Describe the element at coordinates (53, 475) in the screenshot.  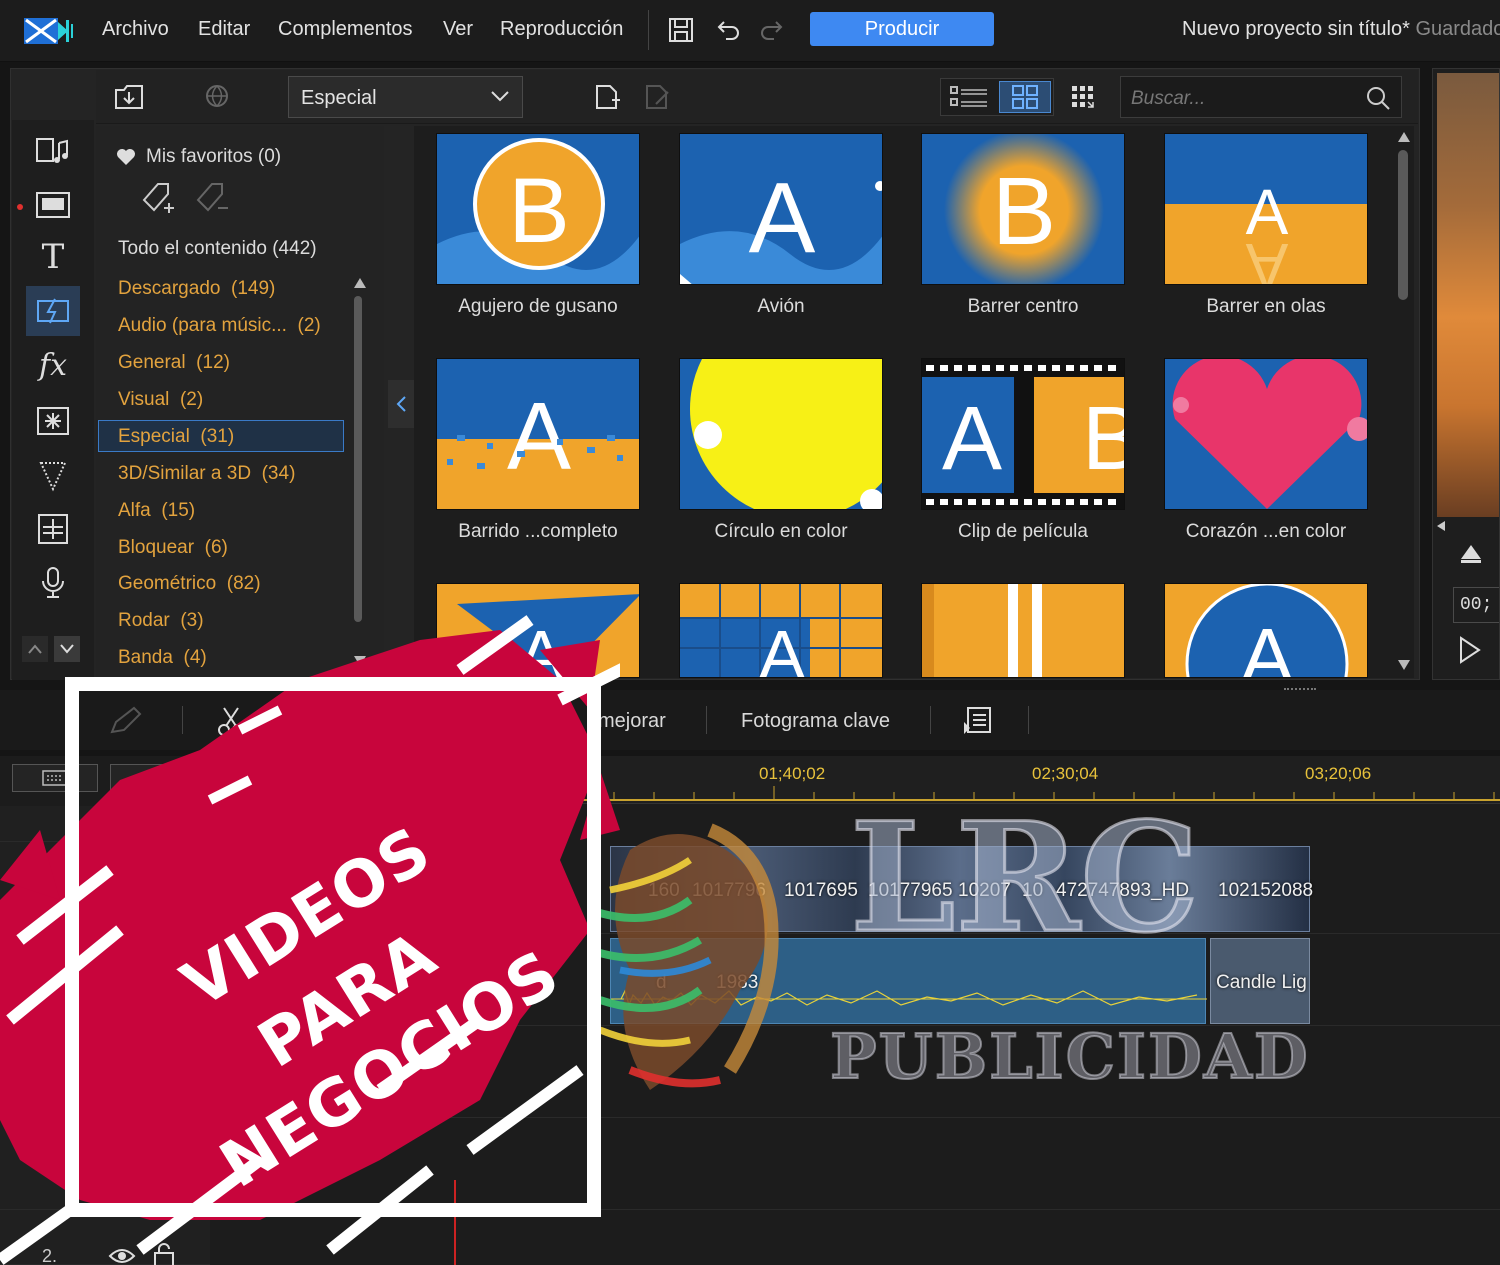
I see `pip-room-icon` at that location.